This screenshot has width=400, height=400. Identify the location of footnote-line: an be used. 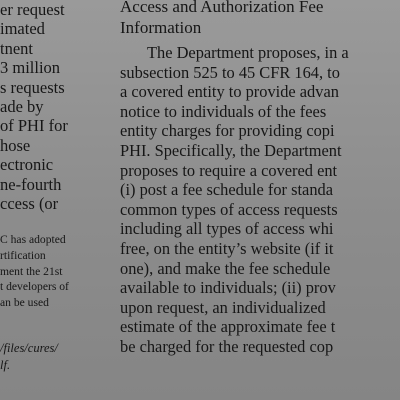
(24, 303).